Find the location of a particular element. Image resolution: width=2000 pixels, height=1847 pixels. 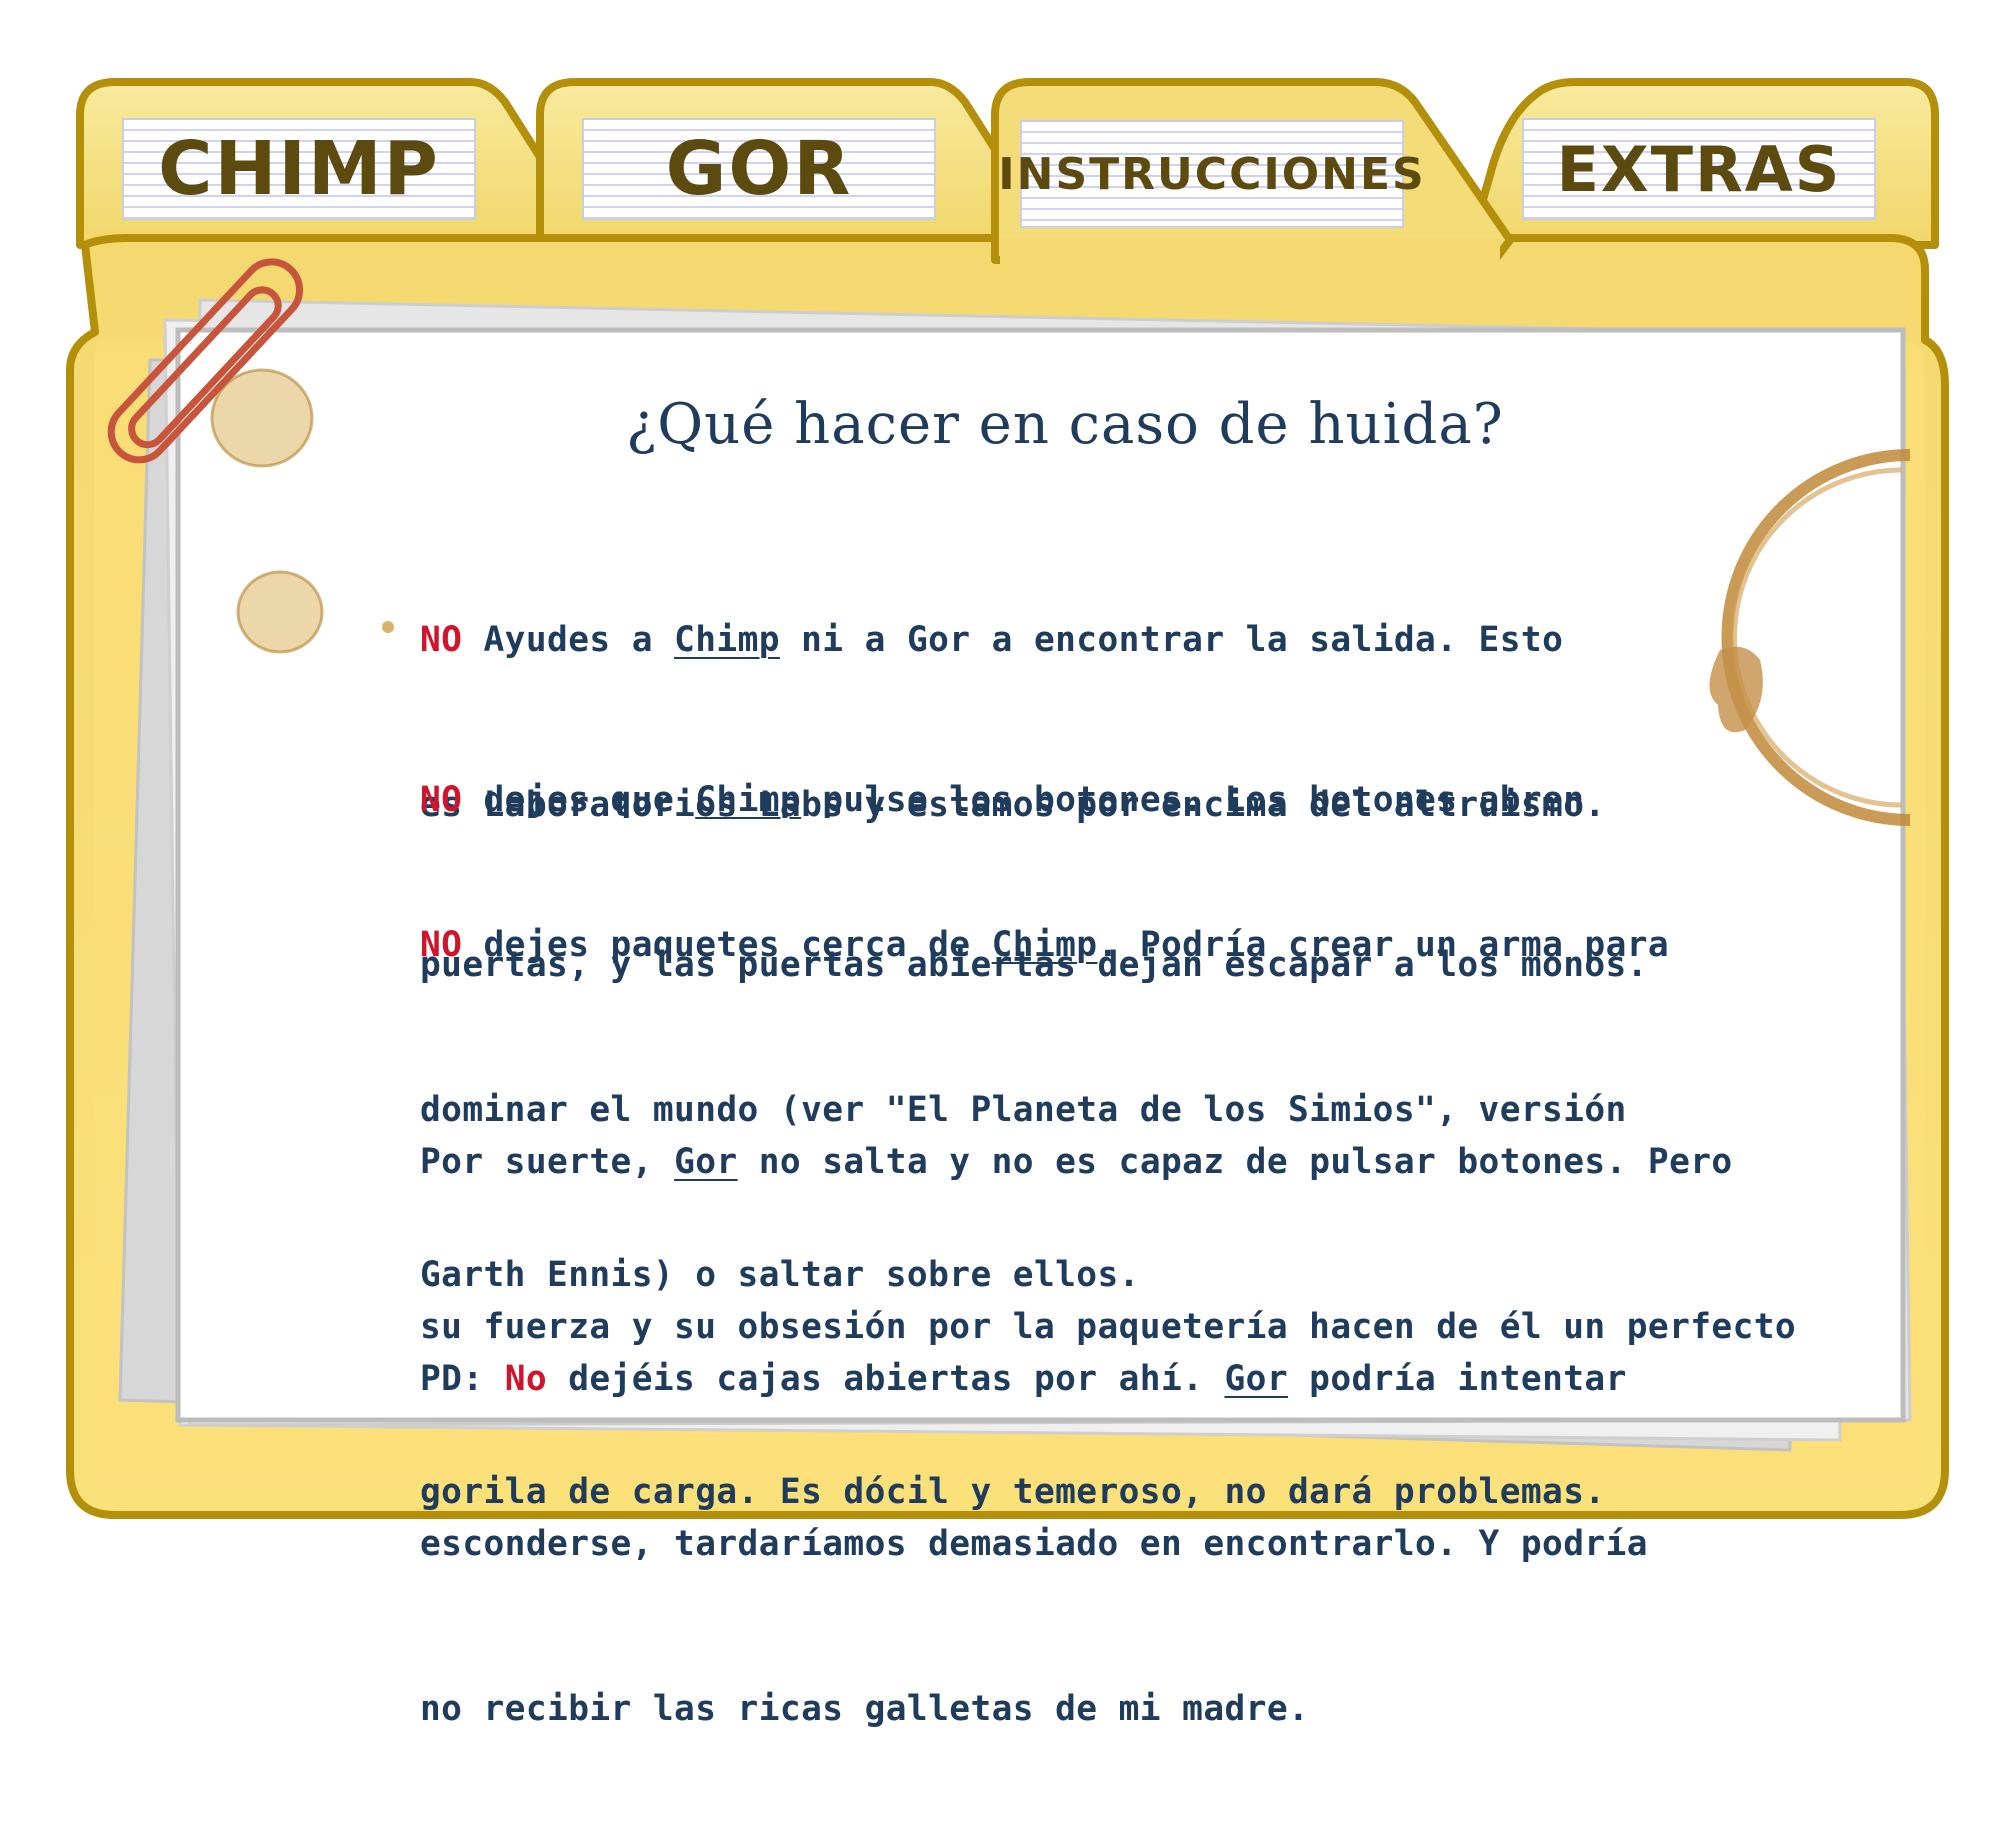

text-segment: dejes paquetes cerca de is located at coordinates (727, 945).